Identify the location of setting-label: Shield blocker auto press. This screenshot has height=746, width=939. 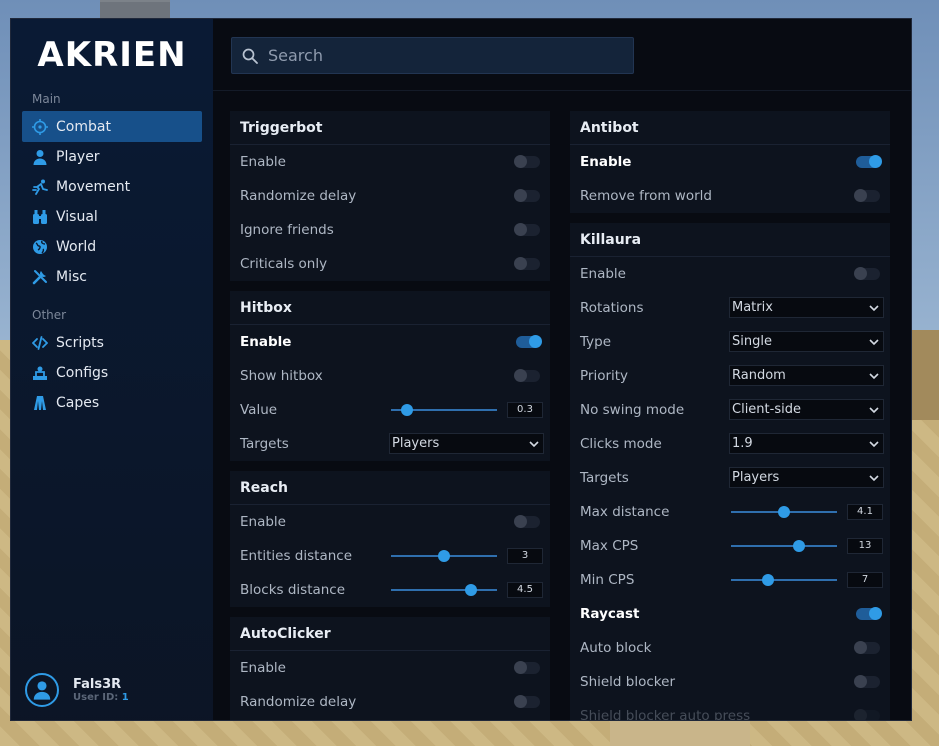
(665, 714).